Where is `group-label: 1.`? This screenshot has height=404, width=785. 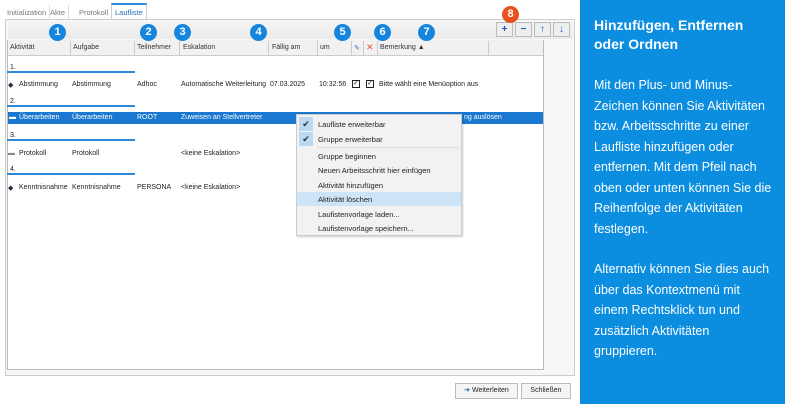
group-label: 1. is located at coordinates (13, 67).